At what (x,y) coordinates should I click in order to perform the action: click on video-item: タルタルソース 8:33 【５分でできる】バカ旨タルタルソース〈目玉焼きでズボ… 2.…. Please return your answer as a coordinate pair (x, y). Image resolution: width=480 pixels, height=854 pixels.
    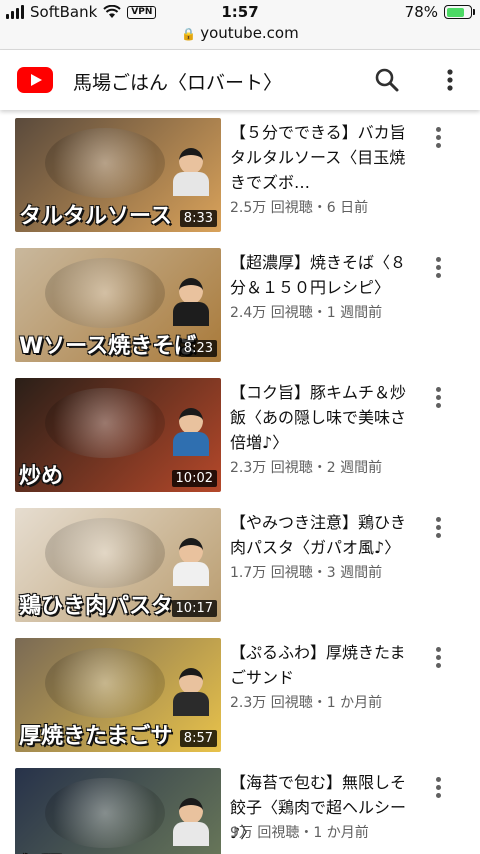
    Looking at the image, I should click on (240, 171).